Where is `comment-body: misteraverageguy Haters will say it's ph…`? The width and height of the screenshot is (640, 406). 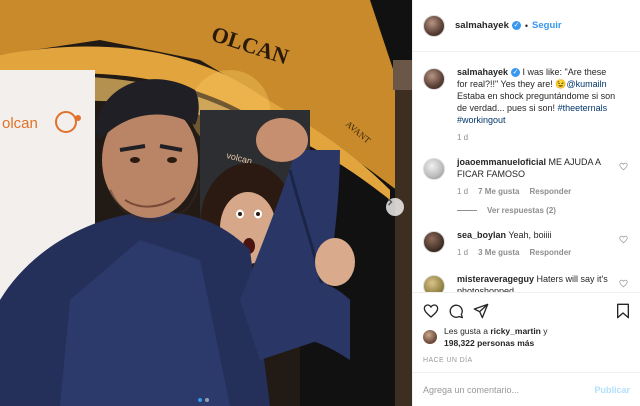
comment-body: misteraverageguy Haters will say it's ph… is located at coordinates (543, 282).